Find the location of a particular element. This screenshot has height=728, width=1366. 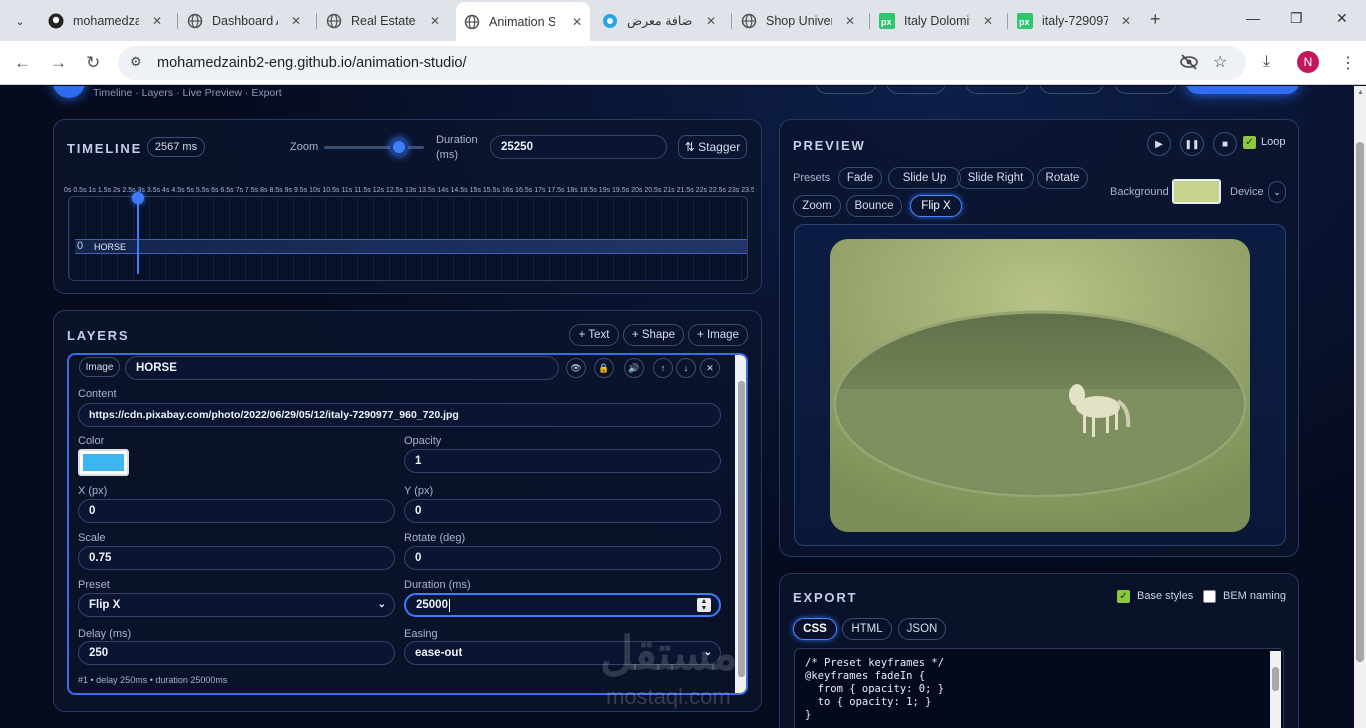

bem-naming-checkbox is located at coordinates (1209, 596).